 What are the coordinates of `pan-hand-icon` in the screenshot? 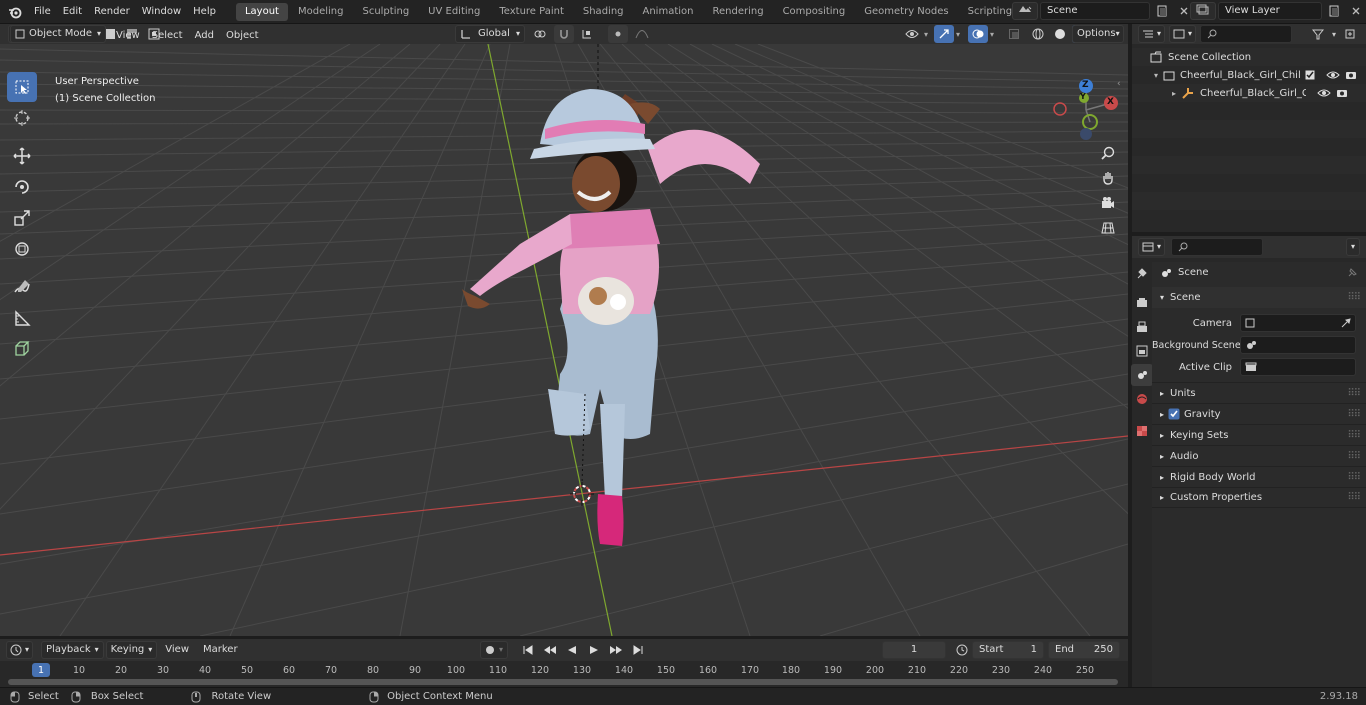 It's located at (1108, 177).